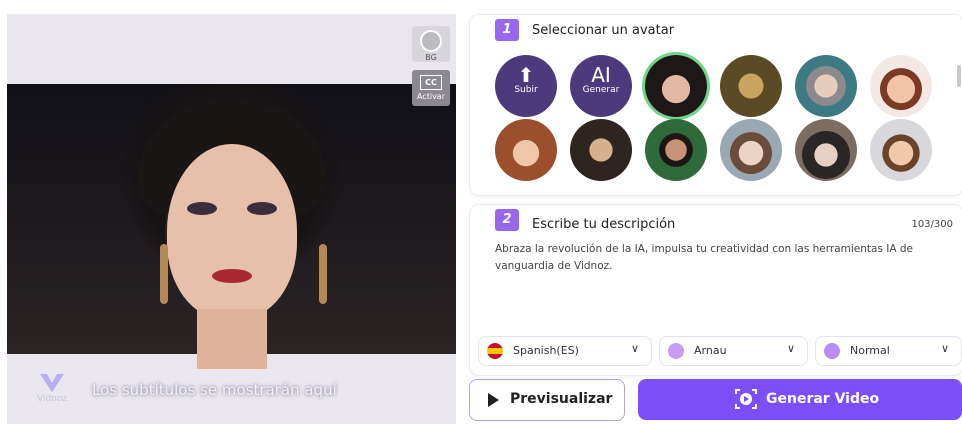 This screenshot has height=424, width=962. I want to click on background-button: BG, so click(431, 44).